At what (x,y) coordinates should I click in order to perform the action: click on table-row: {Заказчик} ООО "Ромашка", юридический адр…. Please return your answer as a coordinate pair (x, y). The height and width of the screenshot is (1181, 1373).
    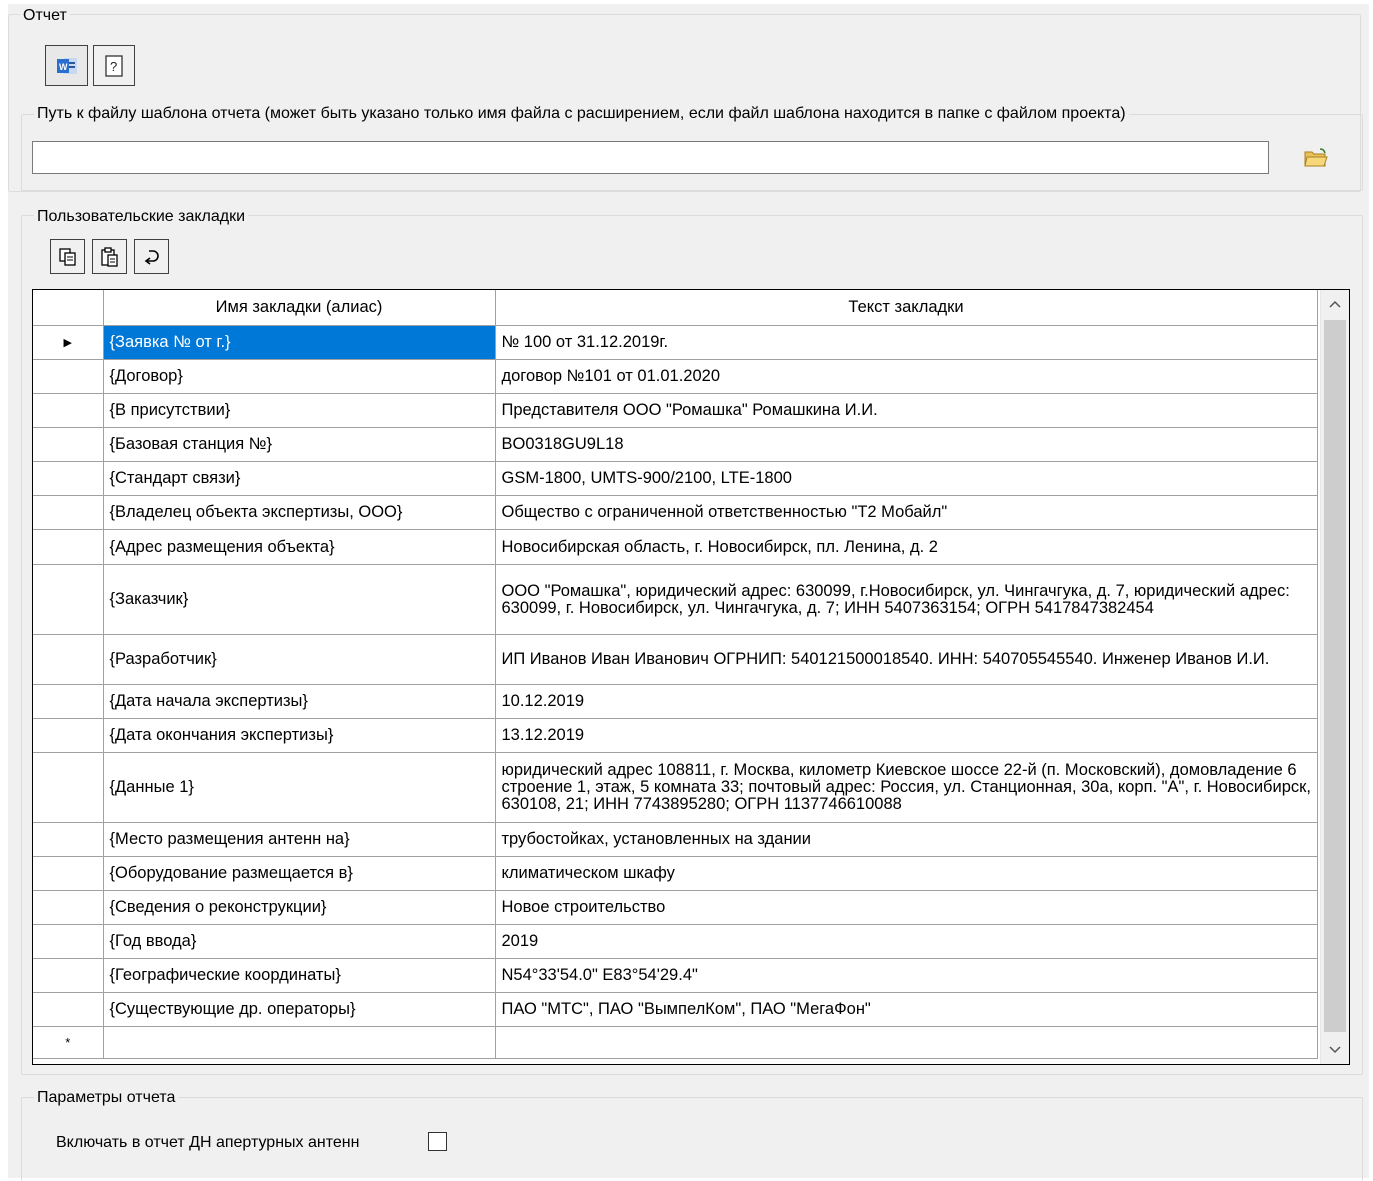
    Looking at the image, I should click on (675, 599).